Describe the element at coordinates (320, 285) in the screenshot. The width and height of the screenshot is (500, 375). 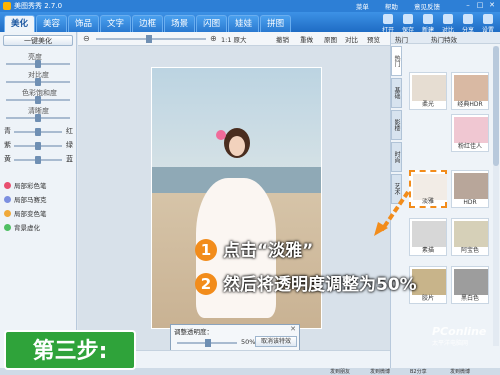
I see `step-two-text: 然后将透明度调整为50%` at that location.